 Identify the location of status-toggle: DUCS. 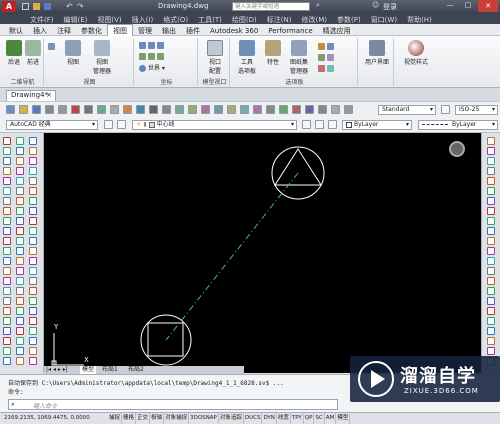
(253, 418).